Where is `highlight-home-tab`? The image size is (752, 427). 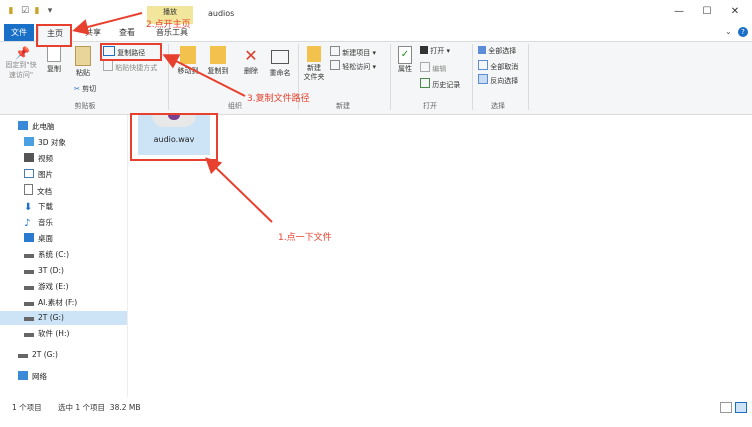
highlight-home-tab is located at coordinates (54, 35).